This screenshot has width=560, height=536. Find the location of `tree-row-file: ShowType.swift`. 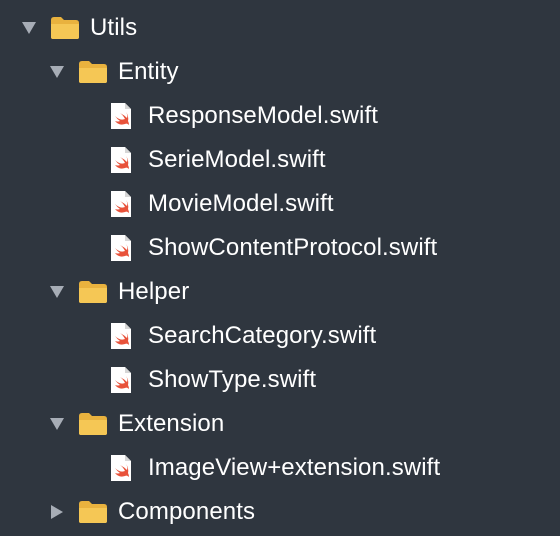

tree-row-file: ShowType.swift is located at coordinates (213, 380).